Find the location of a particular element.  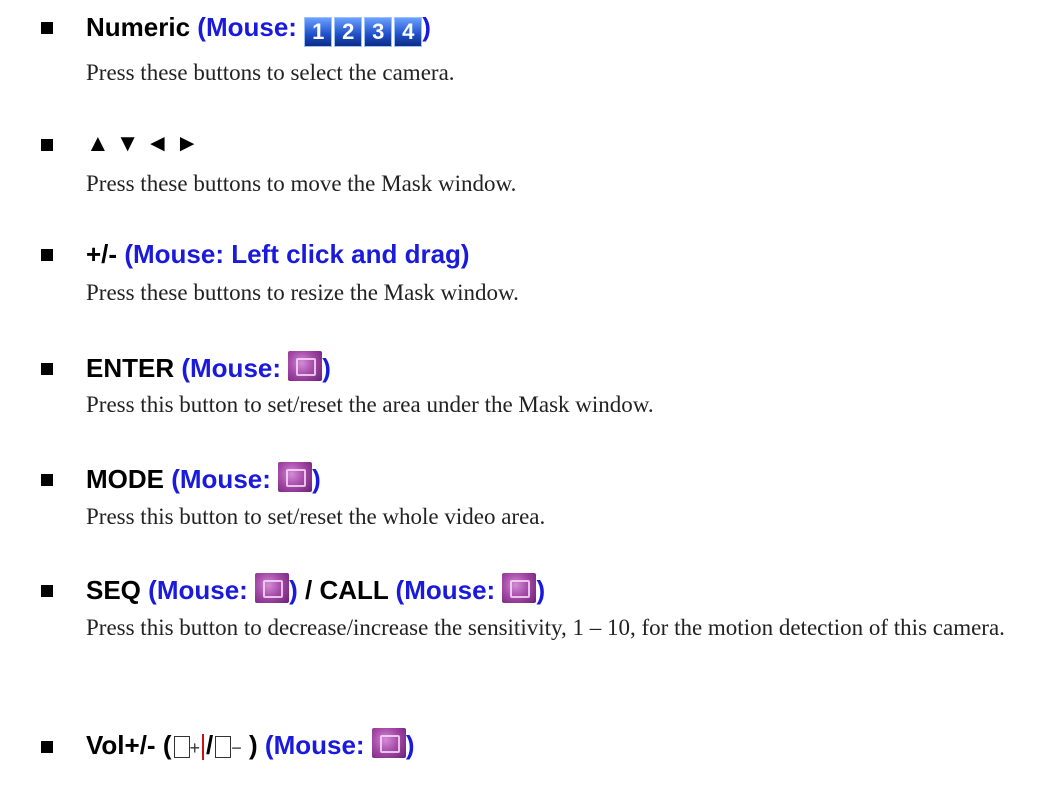

numkey-4: 4 is located at coordinates (408, 32).